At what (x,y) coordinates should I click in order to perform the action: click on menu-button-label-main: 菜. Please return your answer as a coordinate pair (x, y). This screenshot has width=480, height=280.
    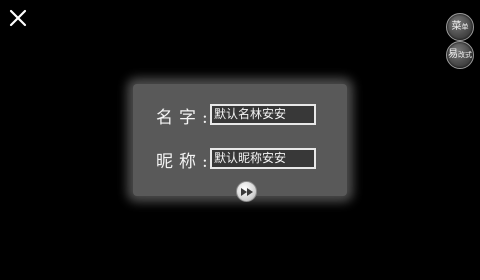
    Looking at the image, I should click on (456, 26).